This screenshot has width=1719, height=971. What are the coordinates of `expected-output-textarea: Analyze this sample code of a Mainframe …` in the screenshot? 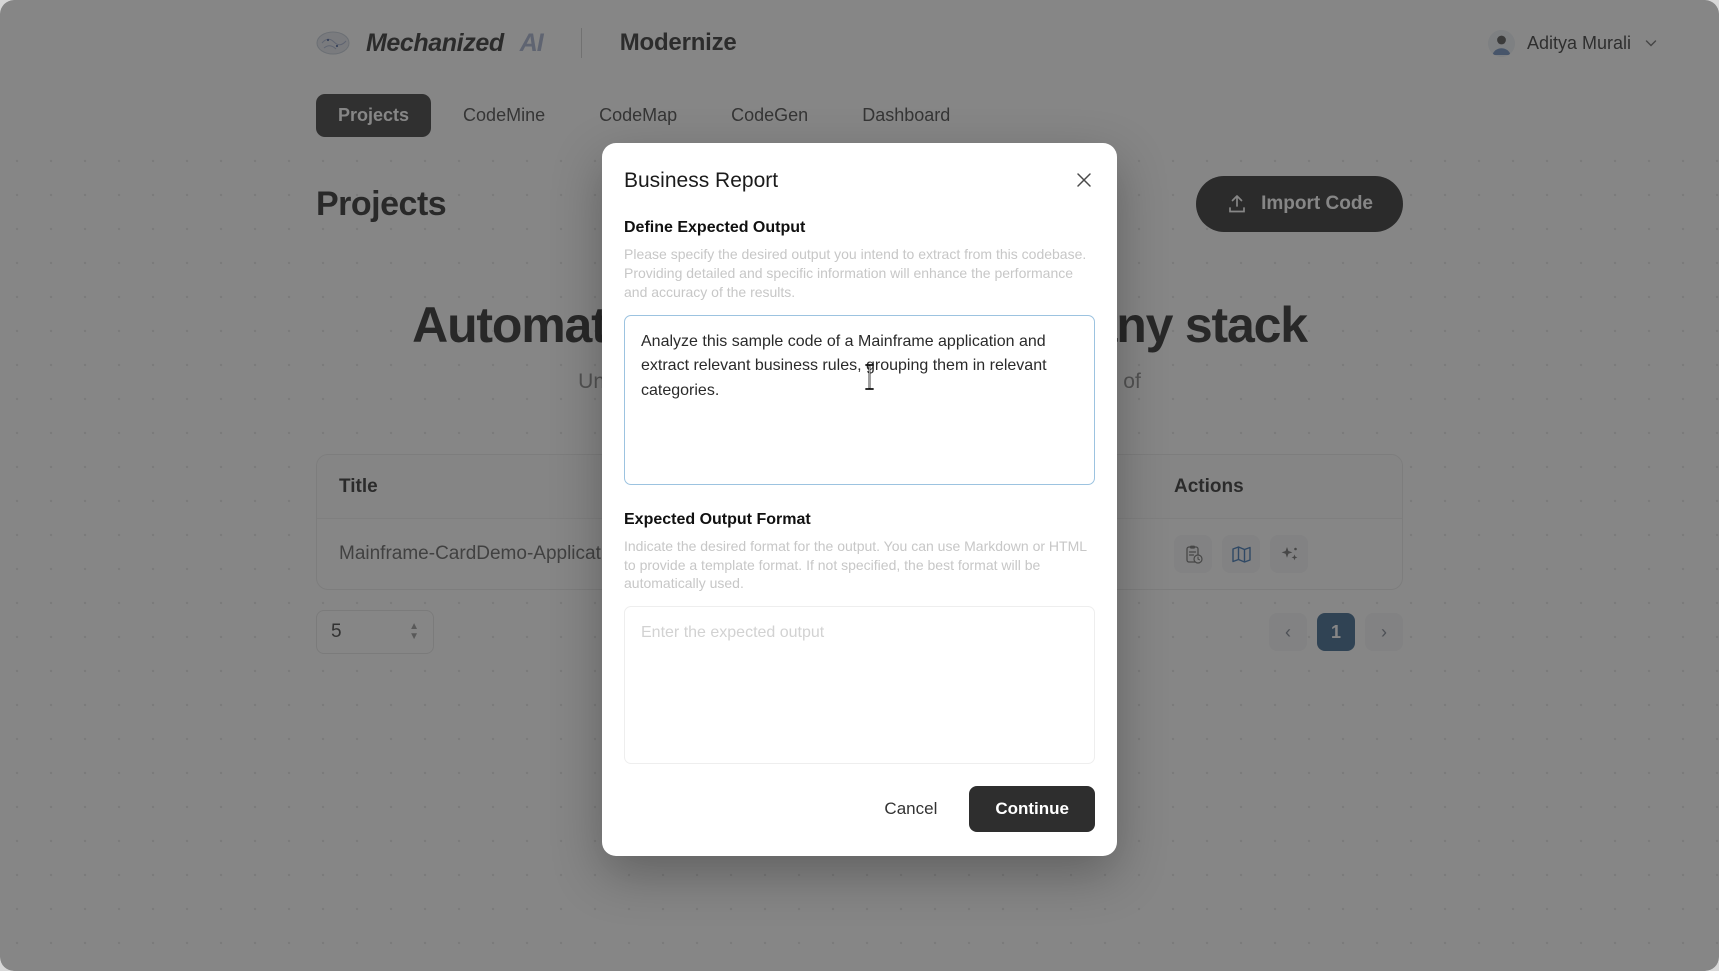 It's located at (859, 399).